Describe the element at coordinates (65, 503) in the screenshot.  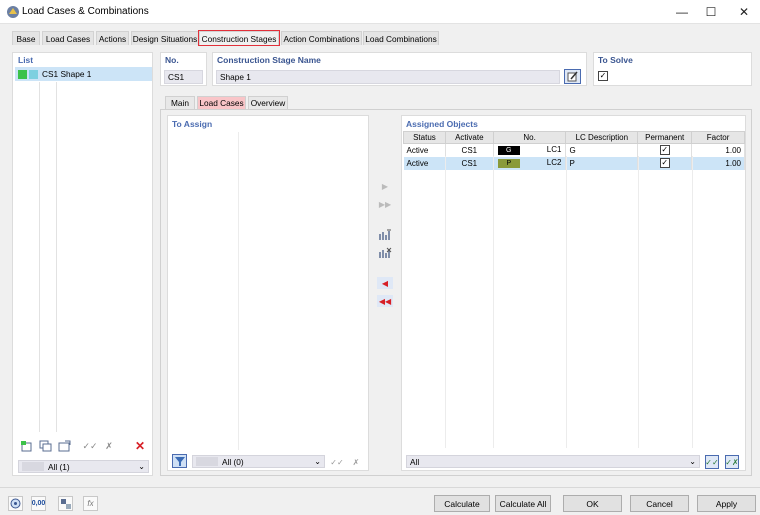
I see `units-icon` at that location.